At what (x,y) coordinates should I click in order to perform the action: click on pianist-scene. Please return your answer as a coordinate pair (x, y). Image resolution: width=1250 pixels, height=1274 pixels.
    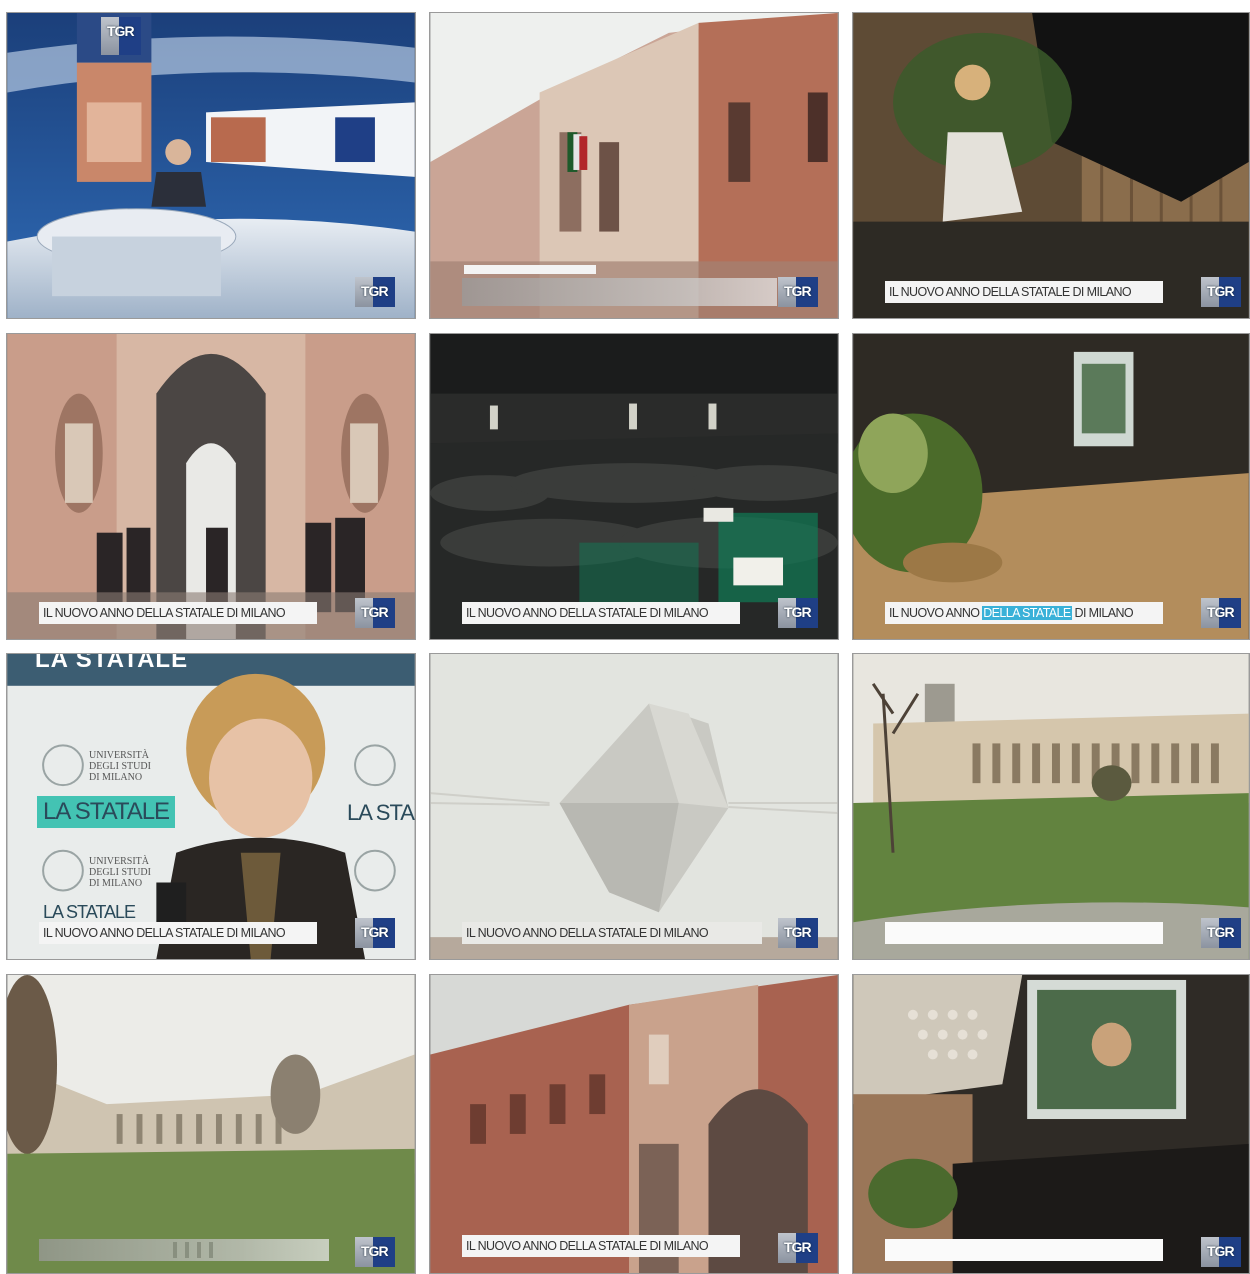
    Looking at the image, I should click on (1051, 165).